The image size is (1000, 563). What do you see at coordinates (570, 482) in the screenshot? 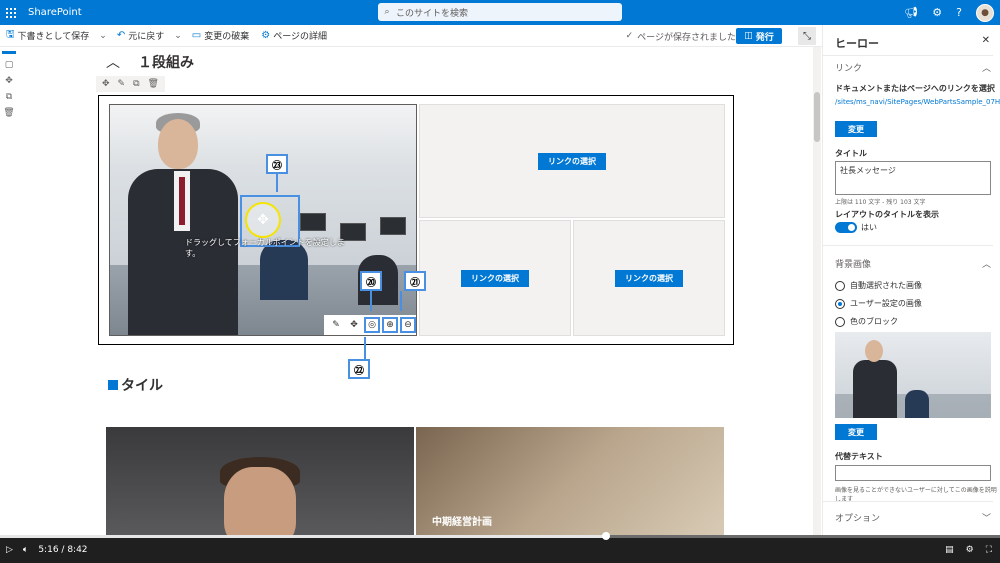
I see `tile-image-plan: 中期経営計画` at bounding box center [570, 482].